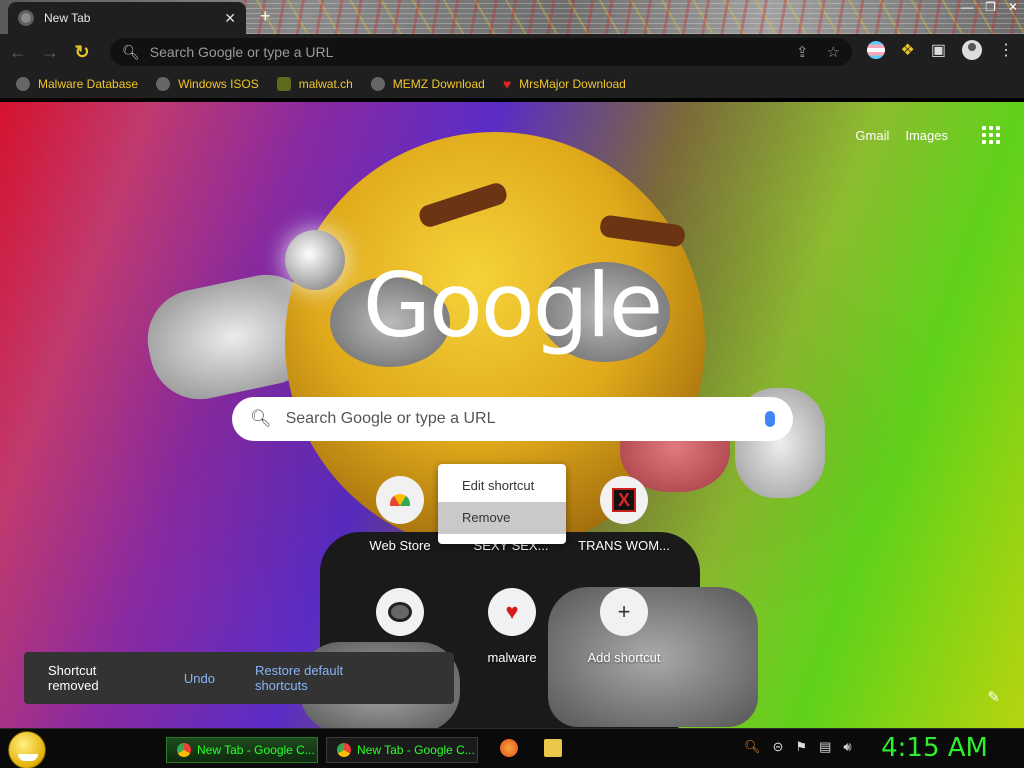  What do you see at coordinates (502, 486) in the screenshot?
I see `edit-shortcut-menu-item: Edit shortcut` at bounding box center [502, 486].